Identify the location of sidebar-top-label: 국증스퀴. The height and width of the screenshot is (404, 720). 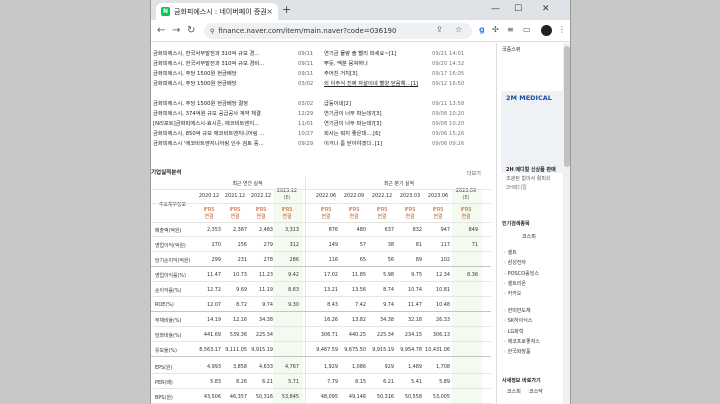
(511, 49).